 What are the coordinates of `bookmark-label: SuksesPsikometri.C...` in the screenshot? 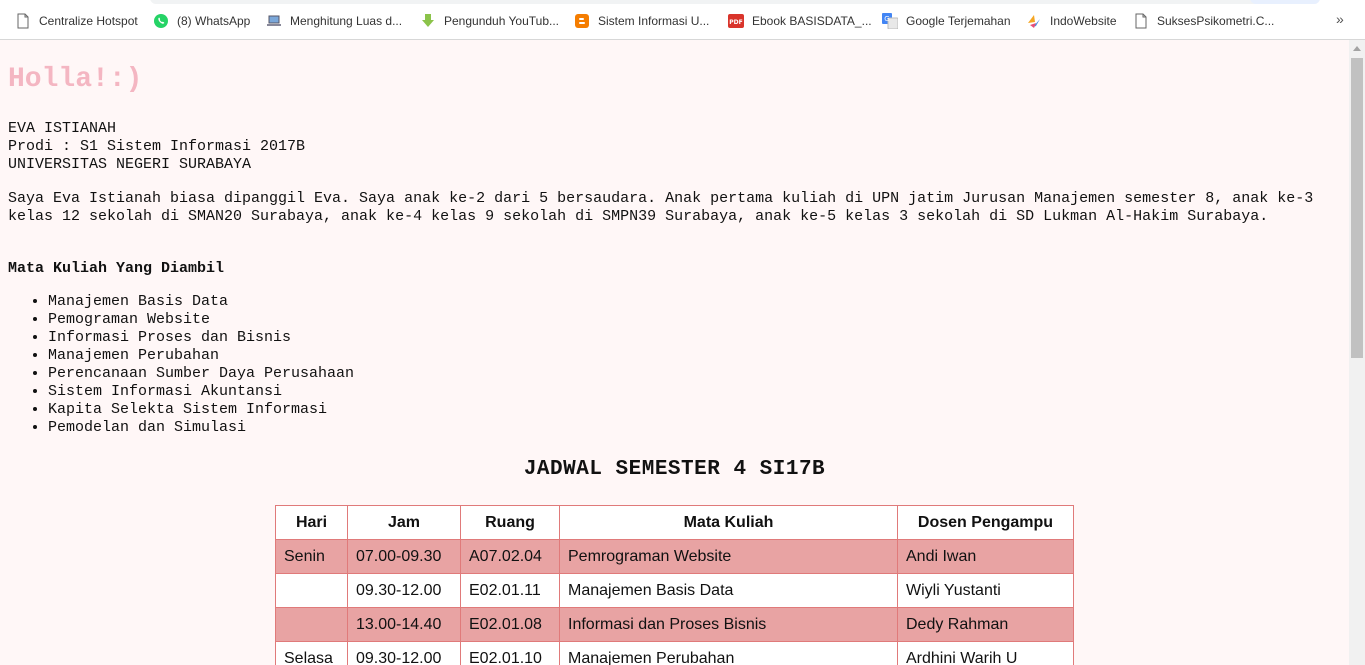 It's located at (1216, 21).